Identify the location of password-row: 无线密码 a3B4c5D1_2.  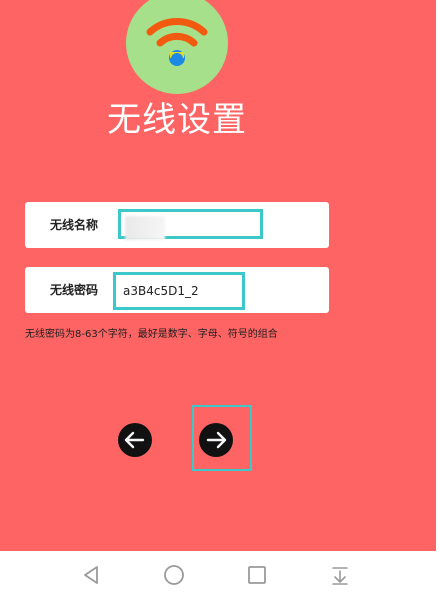
(177, 290).